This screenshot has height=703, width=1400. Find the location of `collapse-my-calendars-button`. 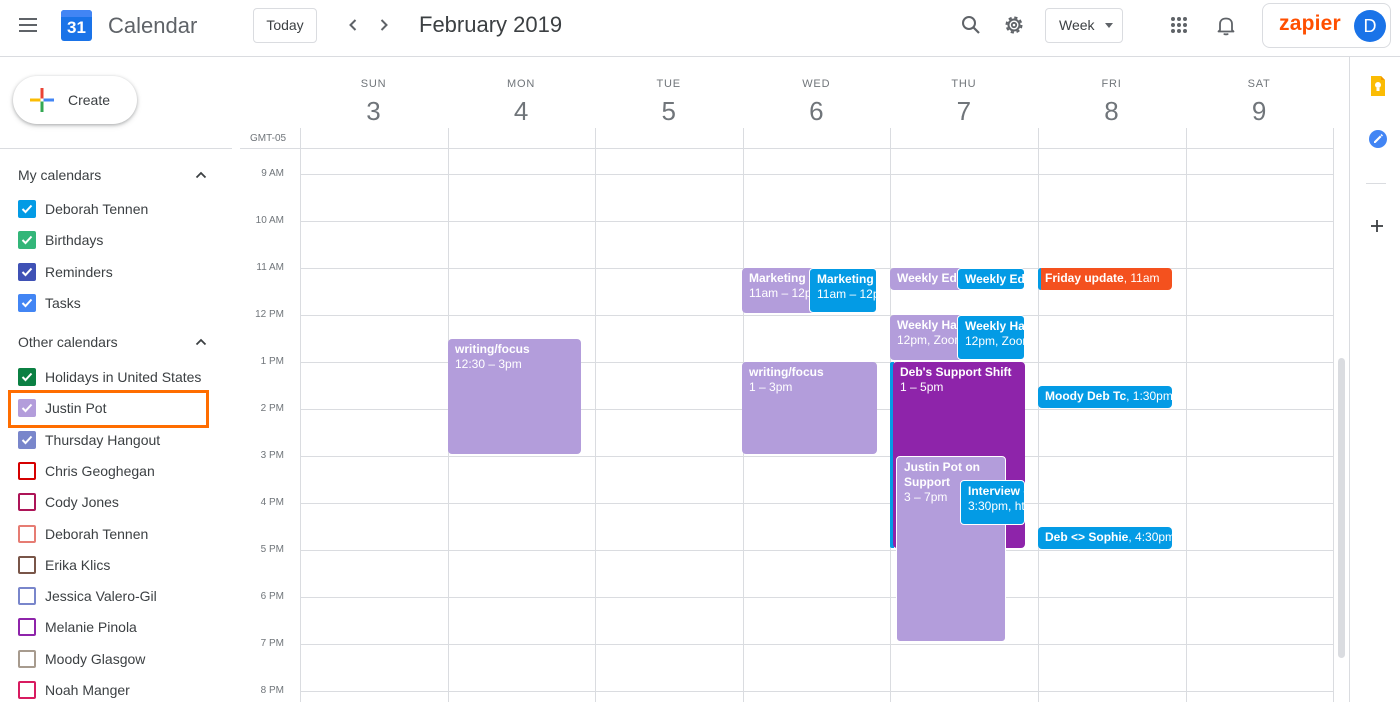

collapse-my-calendars-button is located at coordinates (201, 175).